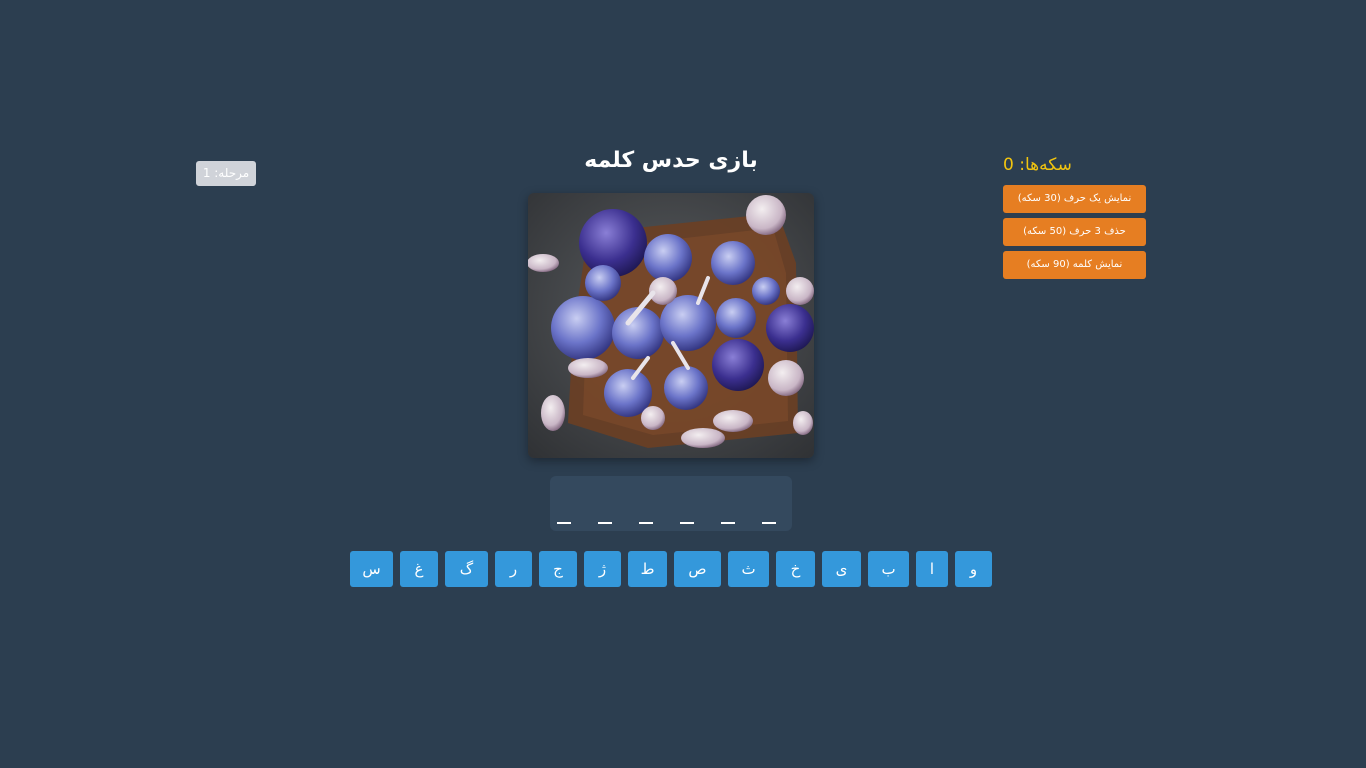  Describe the element at coordinates (1074, 232) in the screenshot. I see `remove-letters-button: حذف 3 حرف (50 سکه)` at that location.